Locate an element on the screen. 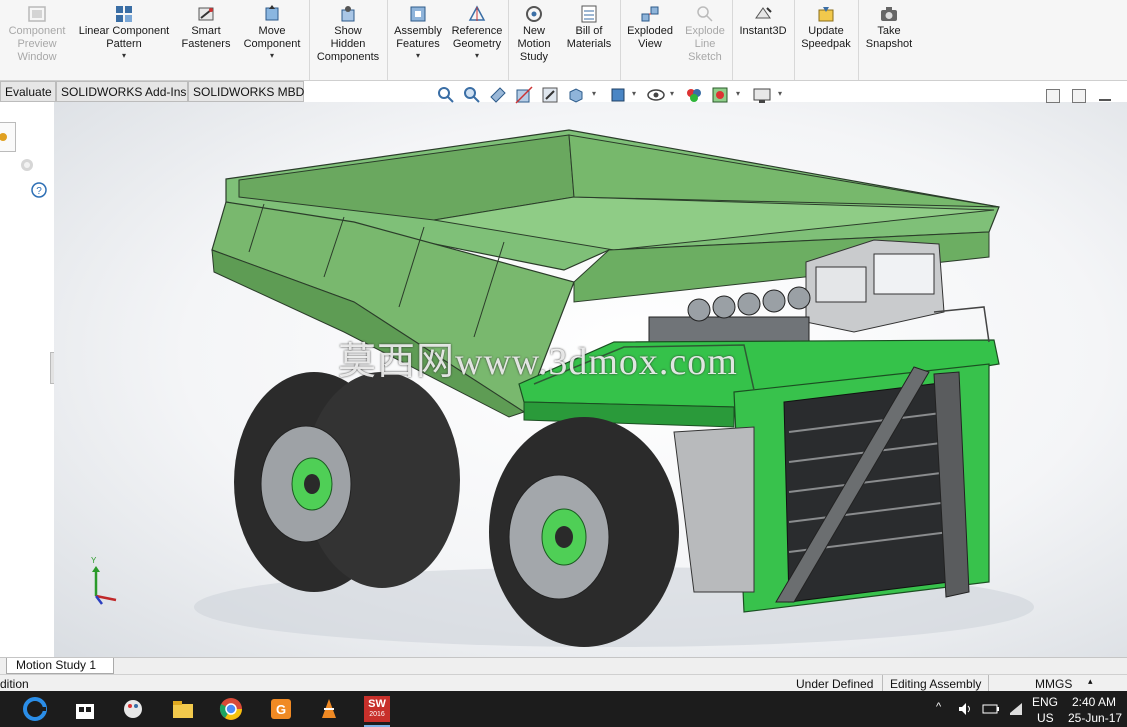 The height and width of the screenshot is (727, 1127). reference-geometry-label: Reference Geometry is located at coordinates (477, 37).